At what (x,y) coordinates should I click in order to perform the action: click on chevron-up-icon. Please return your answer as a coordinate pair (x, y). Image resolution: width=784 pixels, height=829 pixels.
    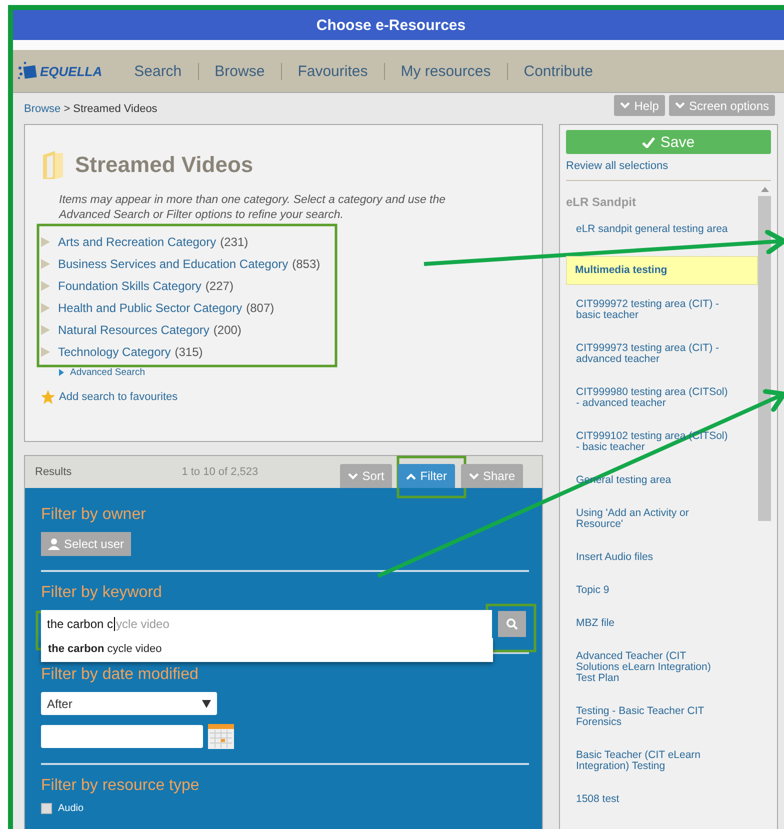
    Looking at the image, I should click on (411, 476).